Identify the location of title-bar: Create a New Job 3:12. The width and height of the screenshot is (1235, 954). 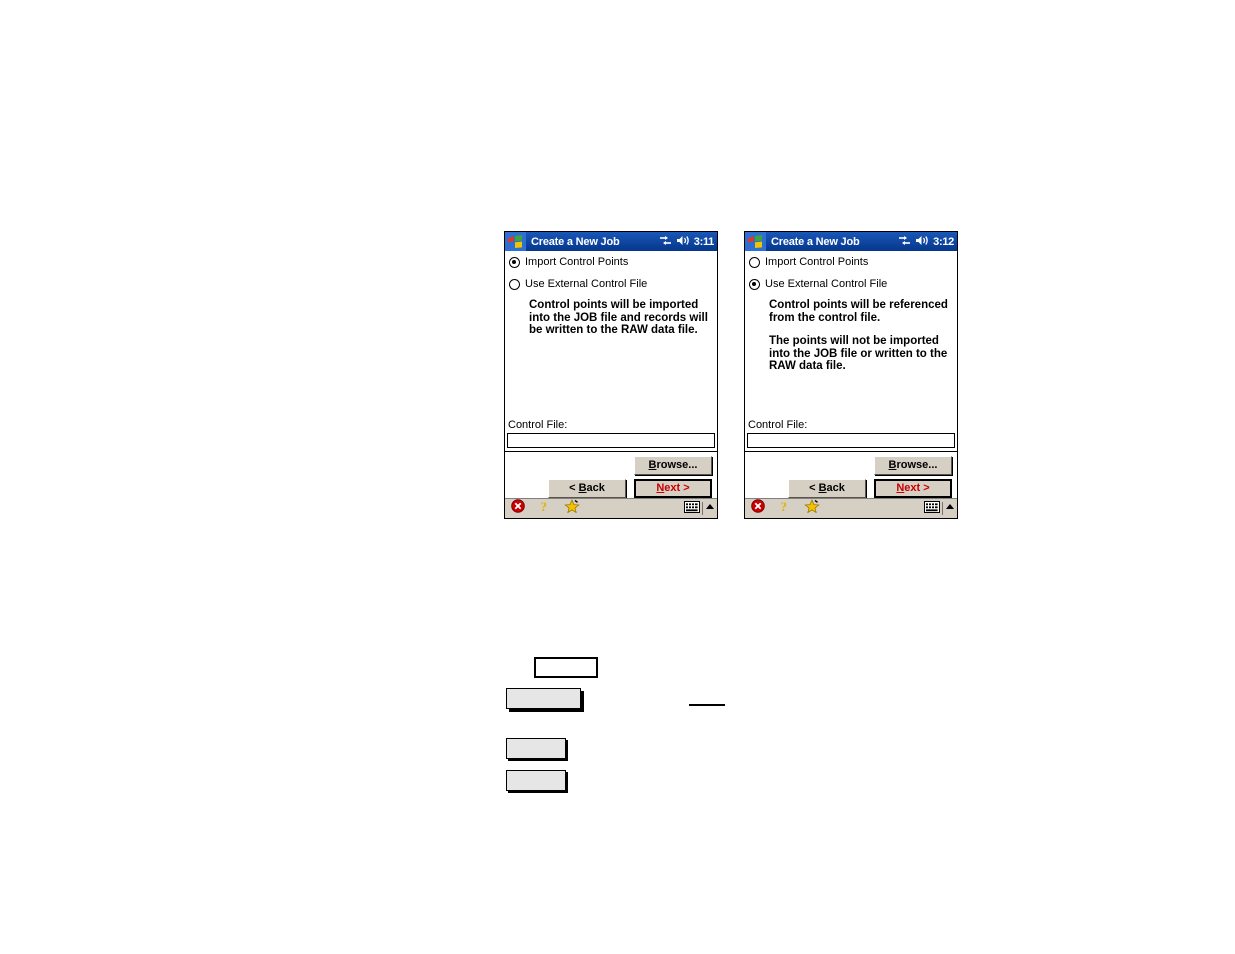
(851, 241).